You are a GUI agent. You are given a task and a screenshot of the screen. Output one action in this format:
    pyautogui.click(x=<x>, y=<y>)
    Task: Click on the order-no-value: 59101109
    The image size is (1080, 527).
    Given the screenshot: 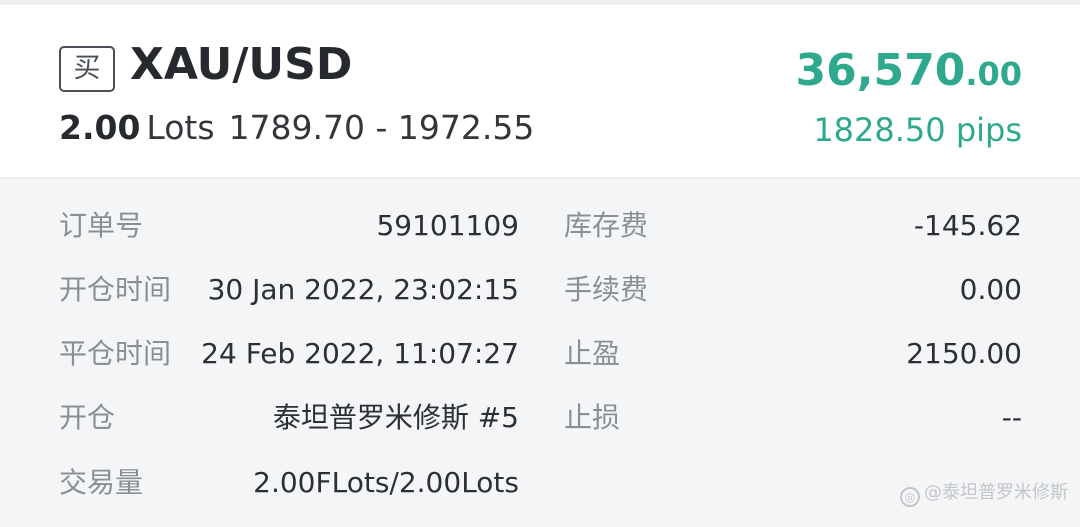 What is the action you would take?
    pyautogui.click(x=447, y=225)
    